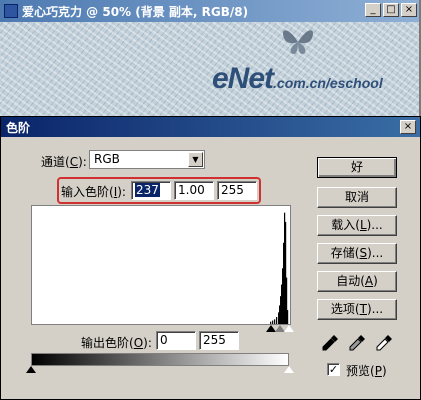  Describe the element at coordinates (11, 11) in the screenshot. I see `photoshop-document-icon` at that location.